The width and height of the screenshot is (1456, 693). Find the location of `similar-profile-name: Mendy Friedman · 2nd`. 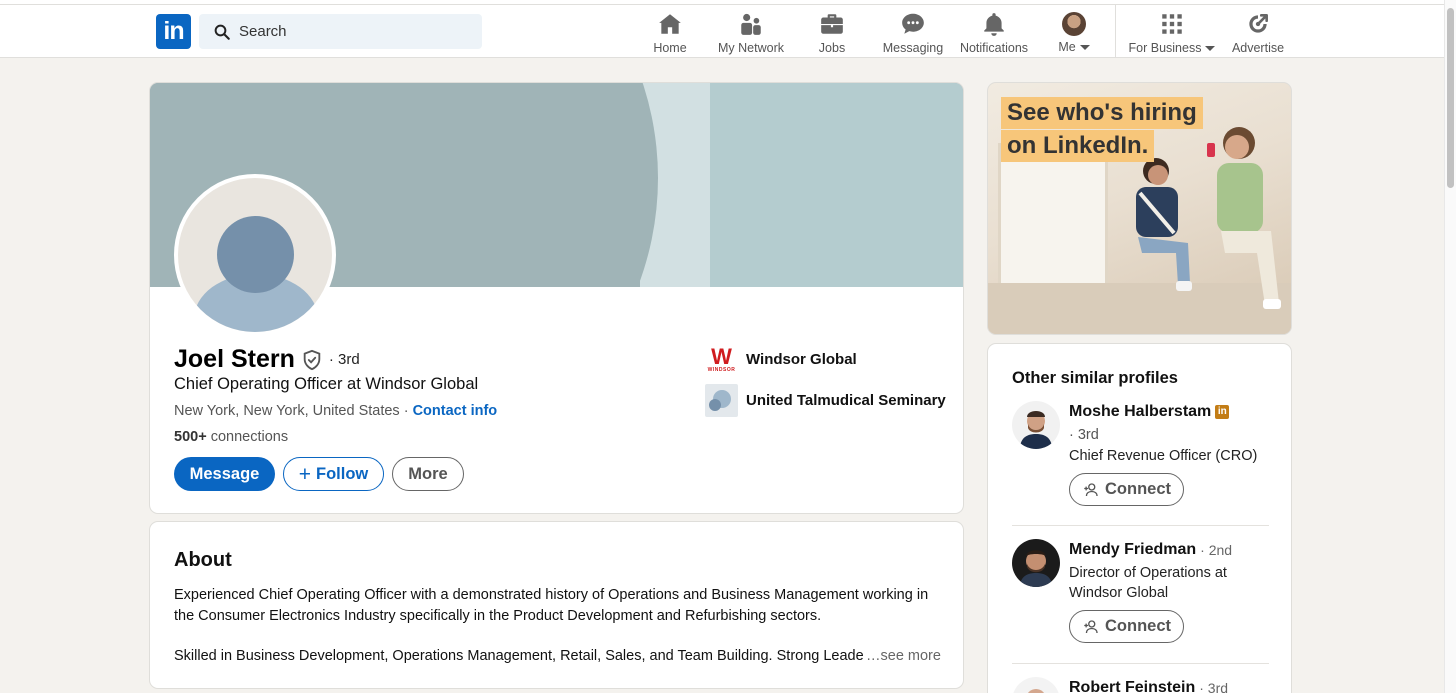

similar-profile-name: Mendy Friedman · 2nd is located at coordinates (1150, 550).